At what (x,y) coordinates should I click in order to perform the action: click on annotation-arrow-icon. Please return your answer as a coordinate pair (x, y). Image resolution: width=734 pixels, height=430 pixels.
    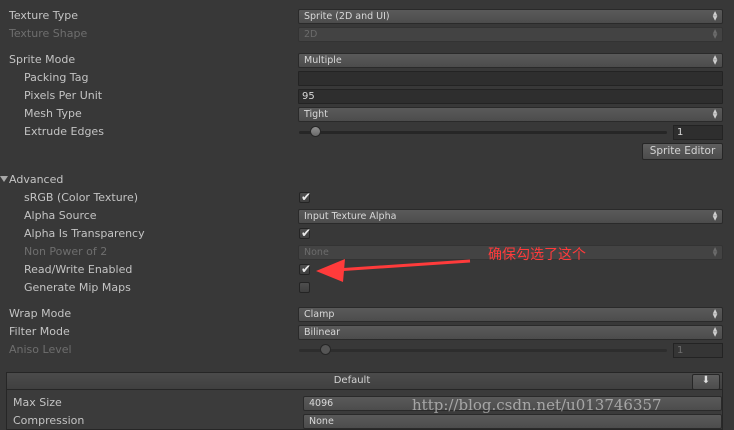
    Looking at the image, I should click on (393, 270).